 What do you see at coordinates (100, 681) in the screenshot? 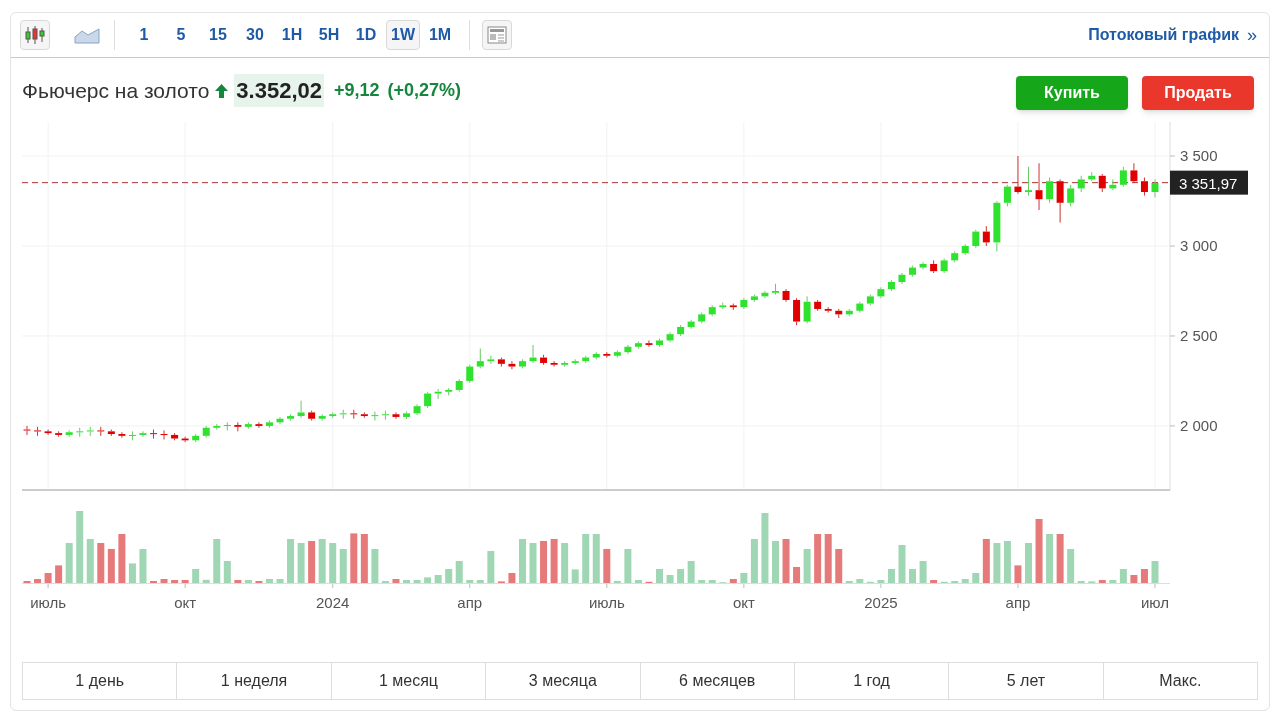
I see `range-button: 1 день` at bounding box center [100, 681].